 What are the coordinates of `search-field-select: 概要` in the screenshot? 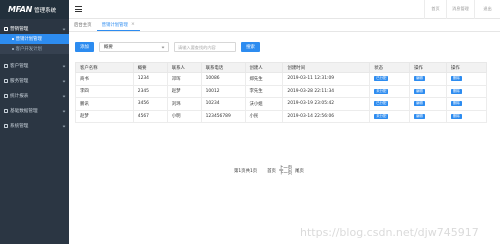 It's located at (134, 47).